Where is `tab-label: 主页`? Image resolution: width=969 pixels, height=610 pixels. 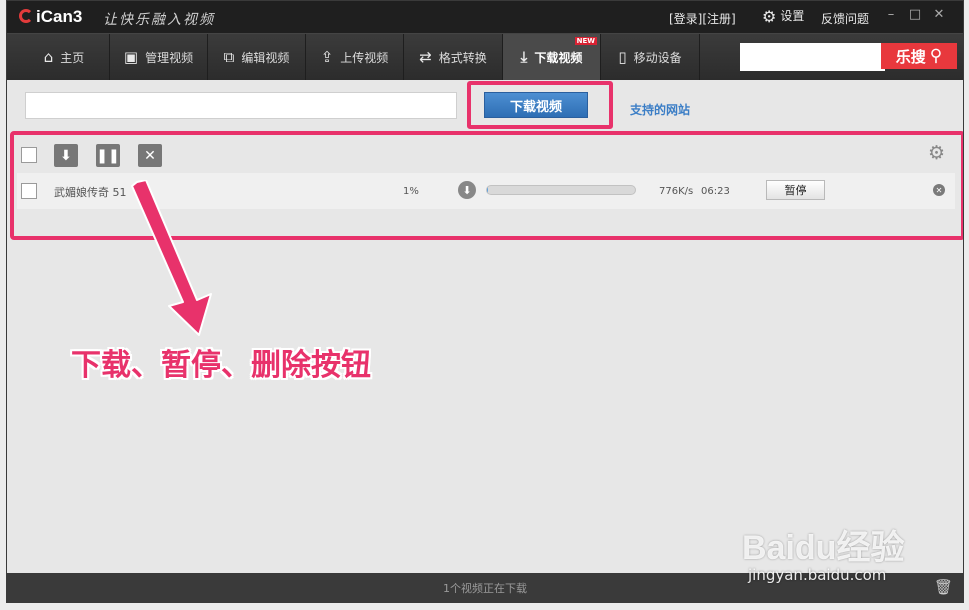 tab-label: 主页 is located at coordinates (72, 57).